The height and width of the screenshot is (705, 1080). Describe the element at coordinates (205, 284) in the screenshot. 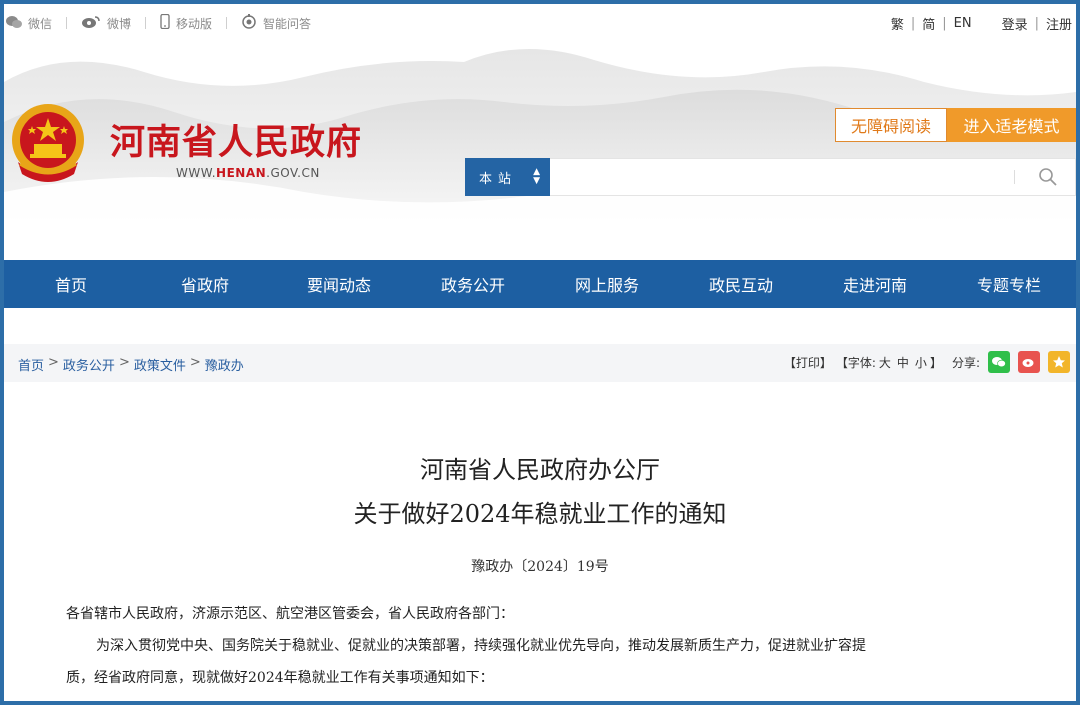

I see `nav-item-provincial-government: 省政府` at that location.